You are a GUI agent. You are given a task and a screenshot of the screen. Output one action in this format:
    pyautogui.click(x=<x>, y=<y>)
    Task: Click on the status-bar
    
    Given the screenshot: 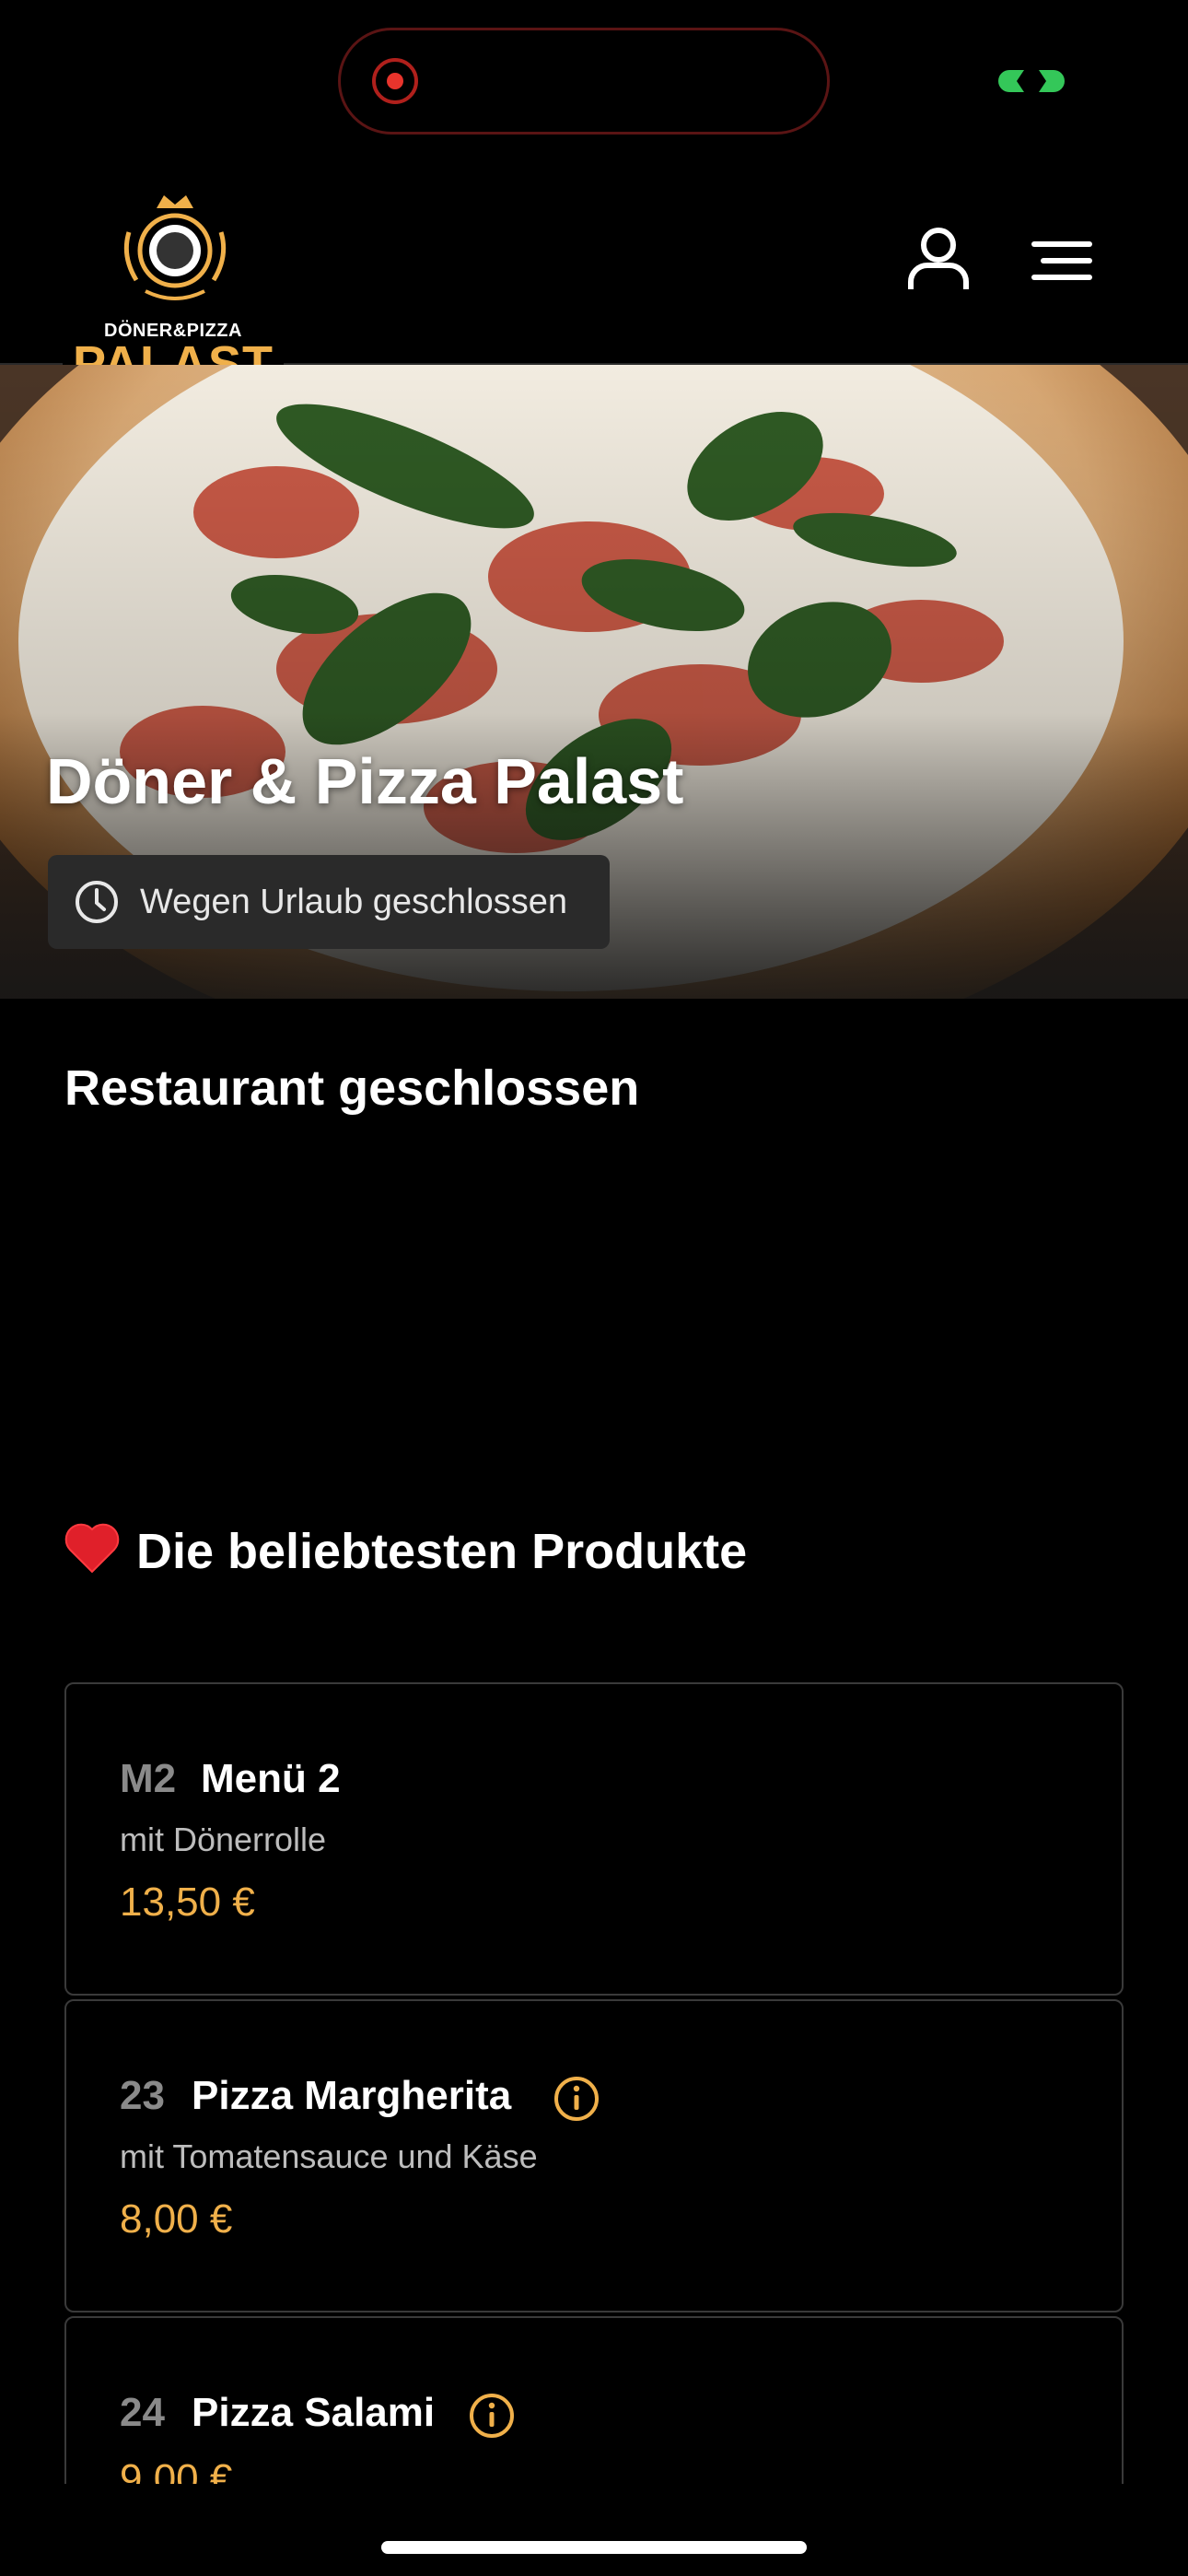 What is the action you would take?
    pyautogui.click(x=594, y=78)
    